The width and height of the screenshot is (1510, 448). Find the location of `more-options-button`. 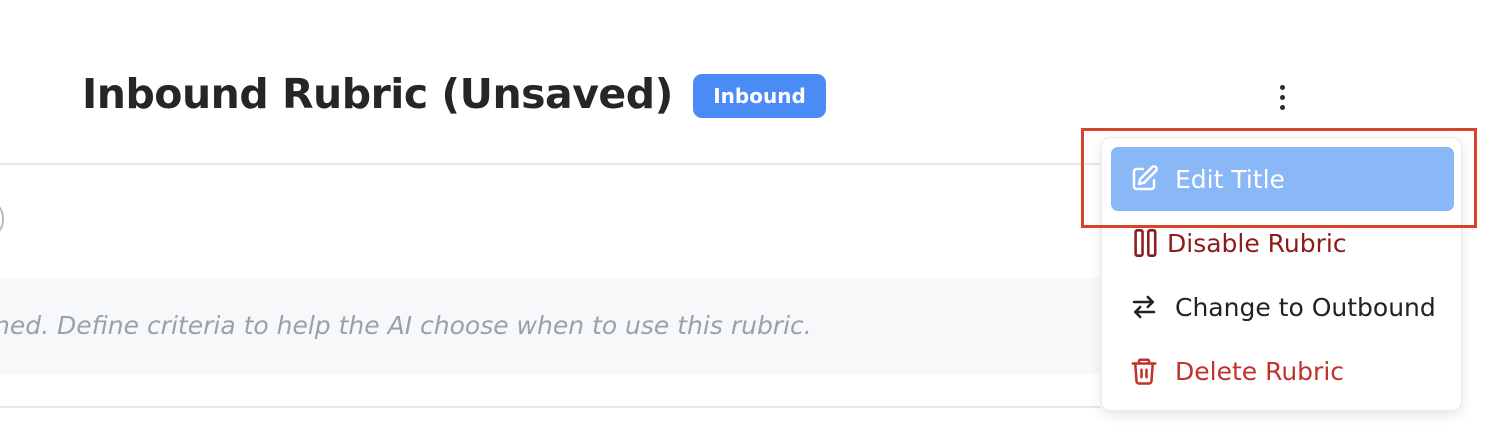

more-options-button is located at coordinates (1282, 97).